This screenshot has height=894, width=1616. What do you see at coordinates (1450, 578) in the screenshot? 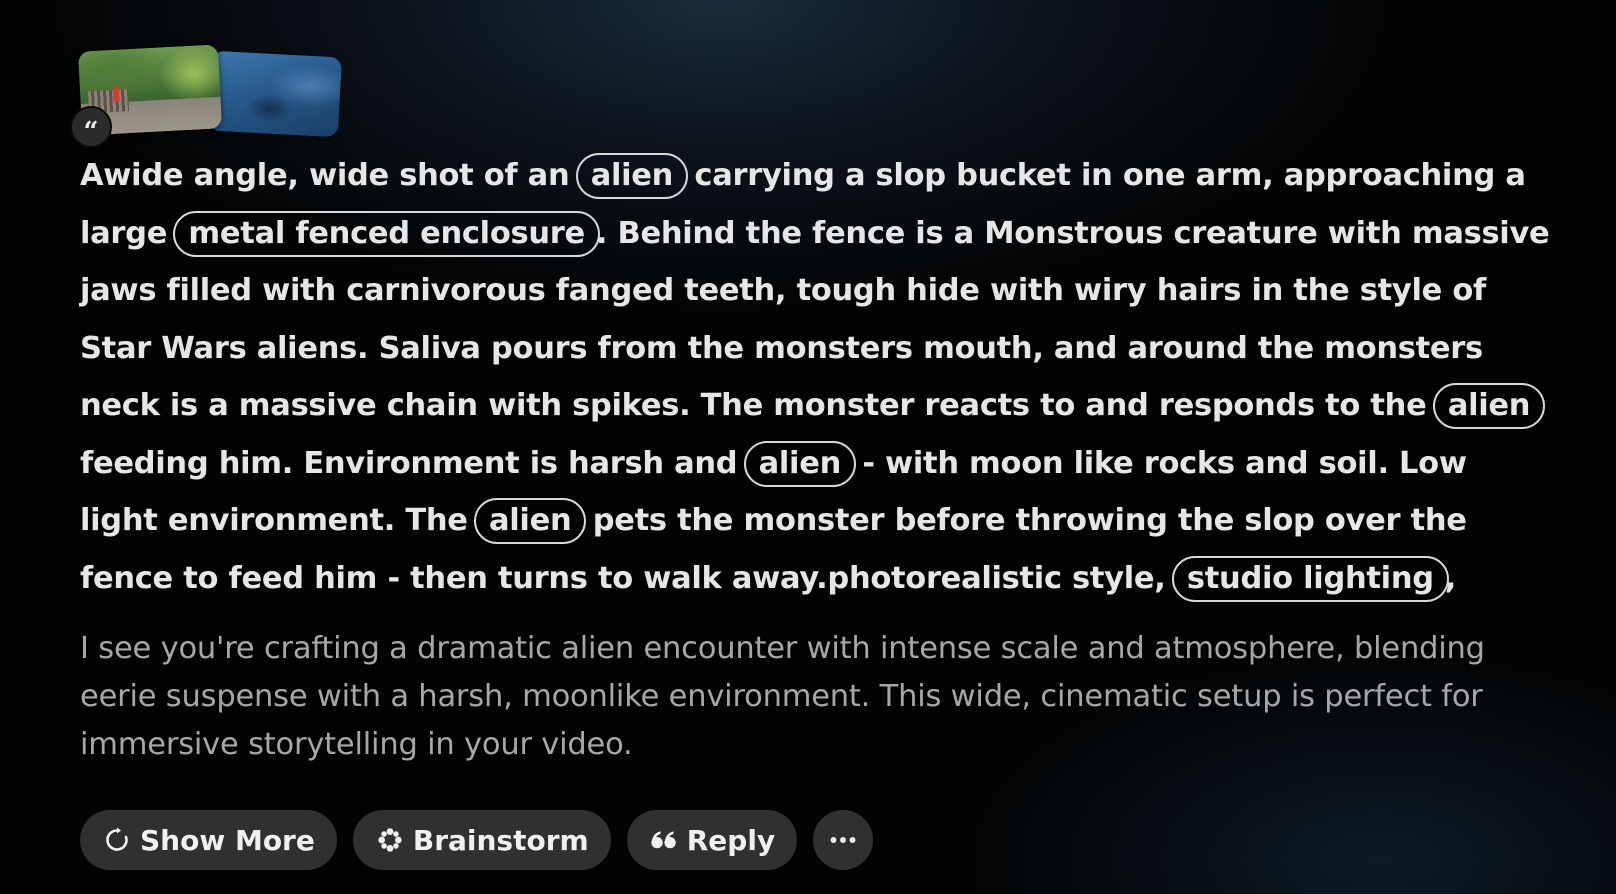
I see `prompt-text-segment: ,` at bounding box center [1450, 578].